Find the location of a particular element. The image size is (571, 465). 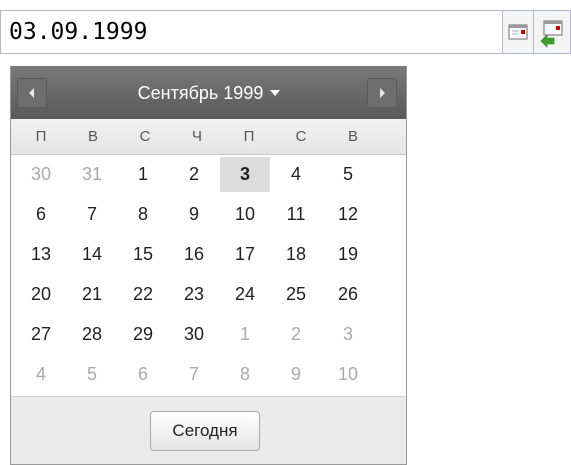

caret-down-icon is located at coordinates (275, 93).